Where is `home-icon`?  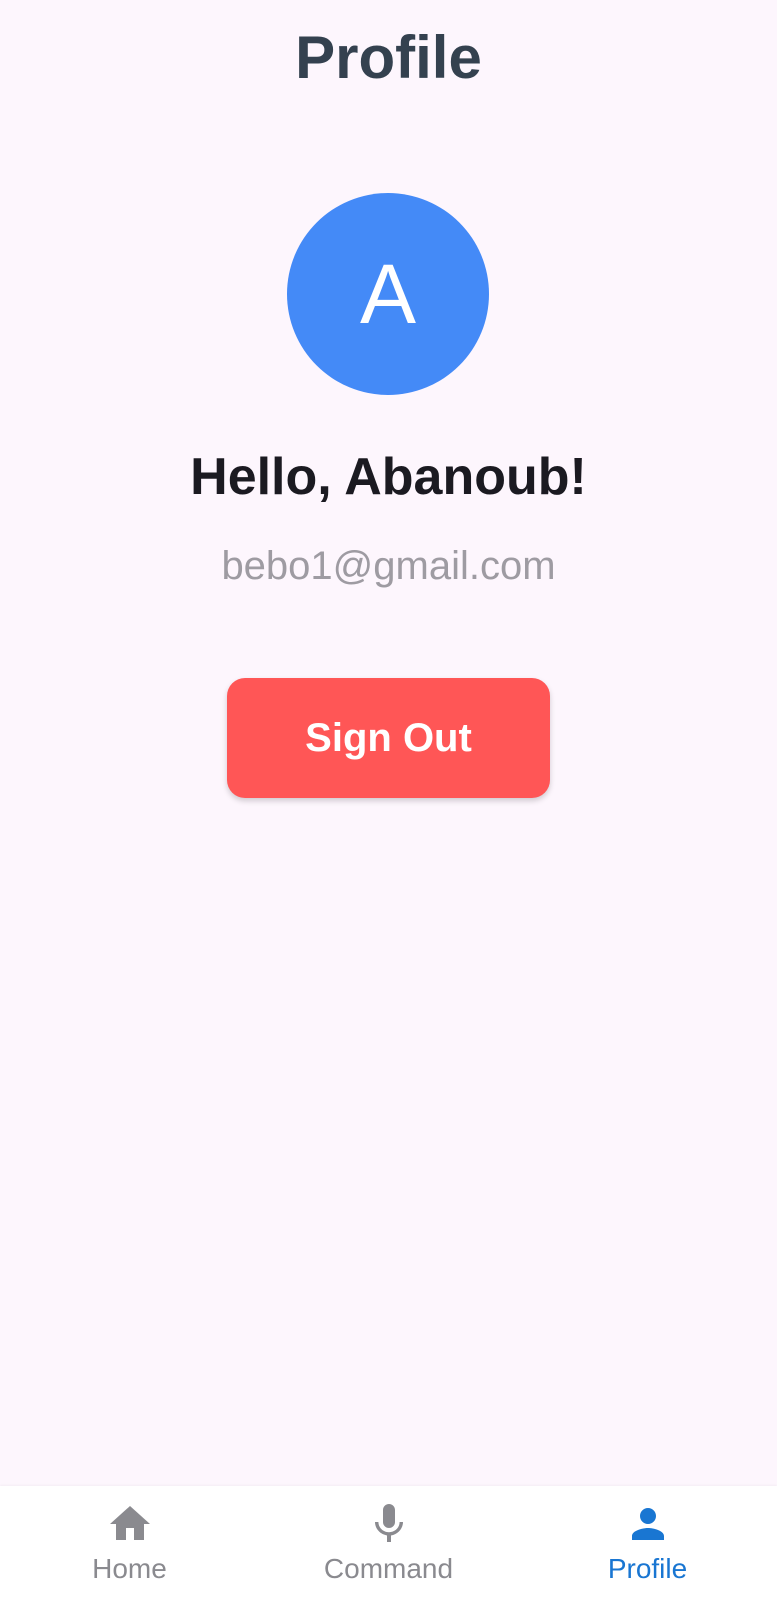
home-icon is located at coordinates (129, 1523).